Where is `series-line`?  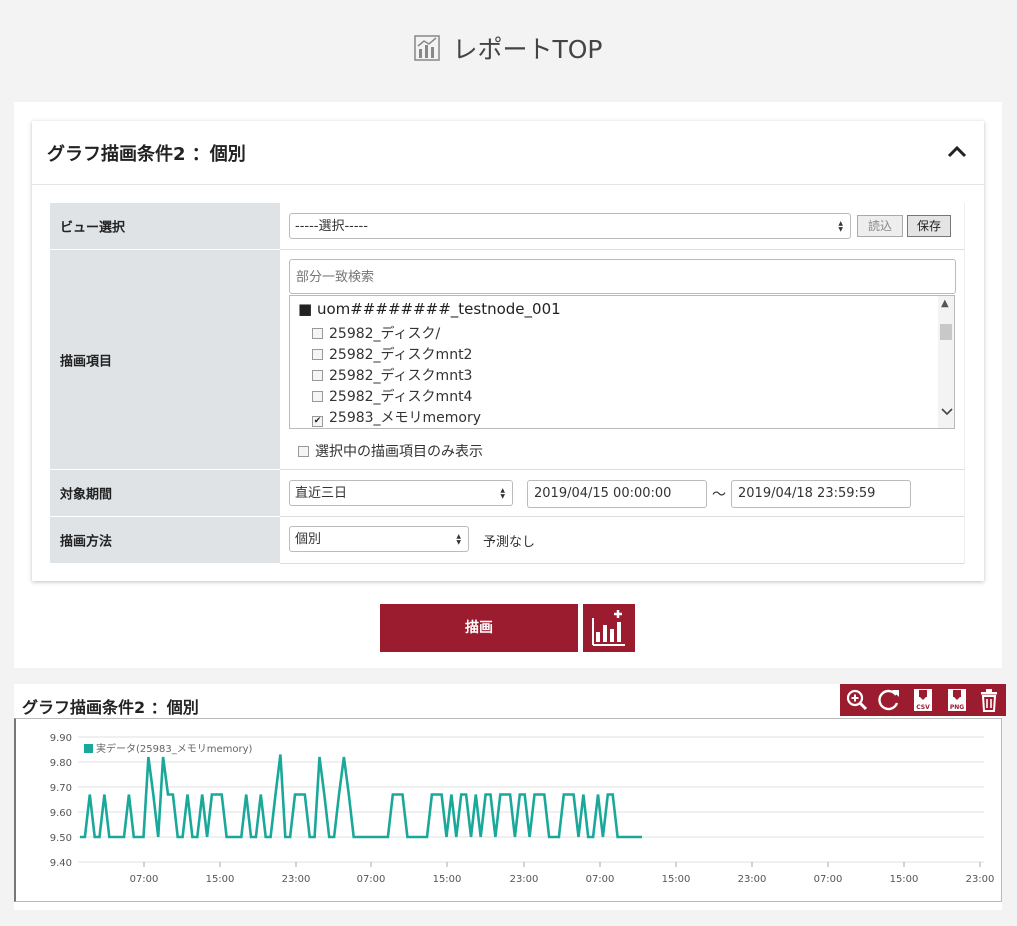 series-line is located at coordinates (361, 796).